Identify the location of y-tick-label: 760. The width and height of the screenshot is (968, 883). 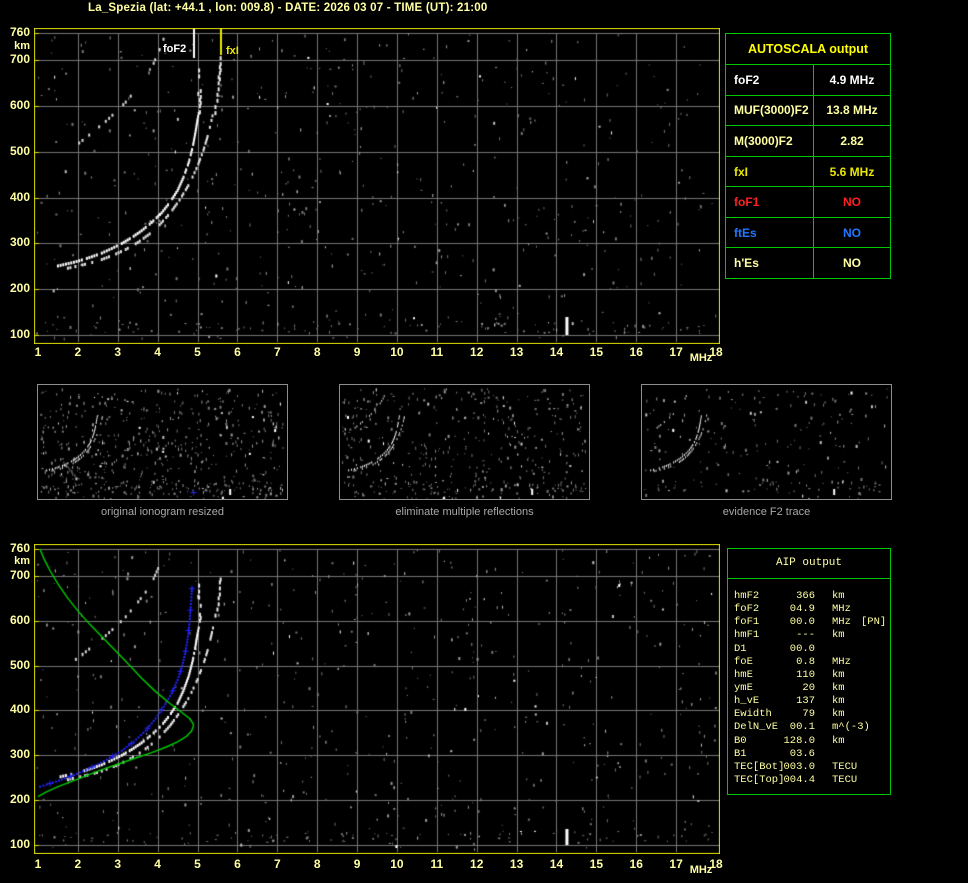
(19, 548).